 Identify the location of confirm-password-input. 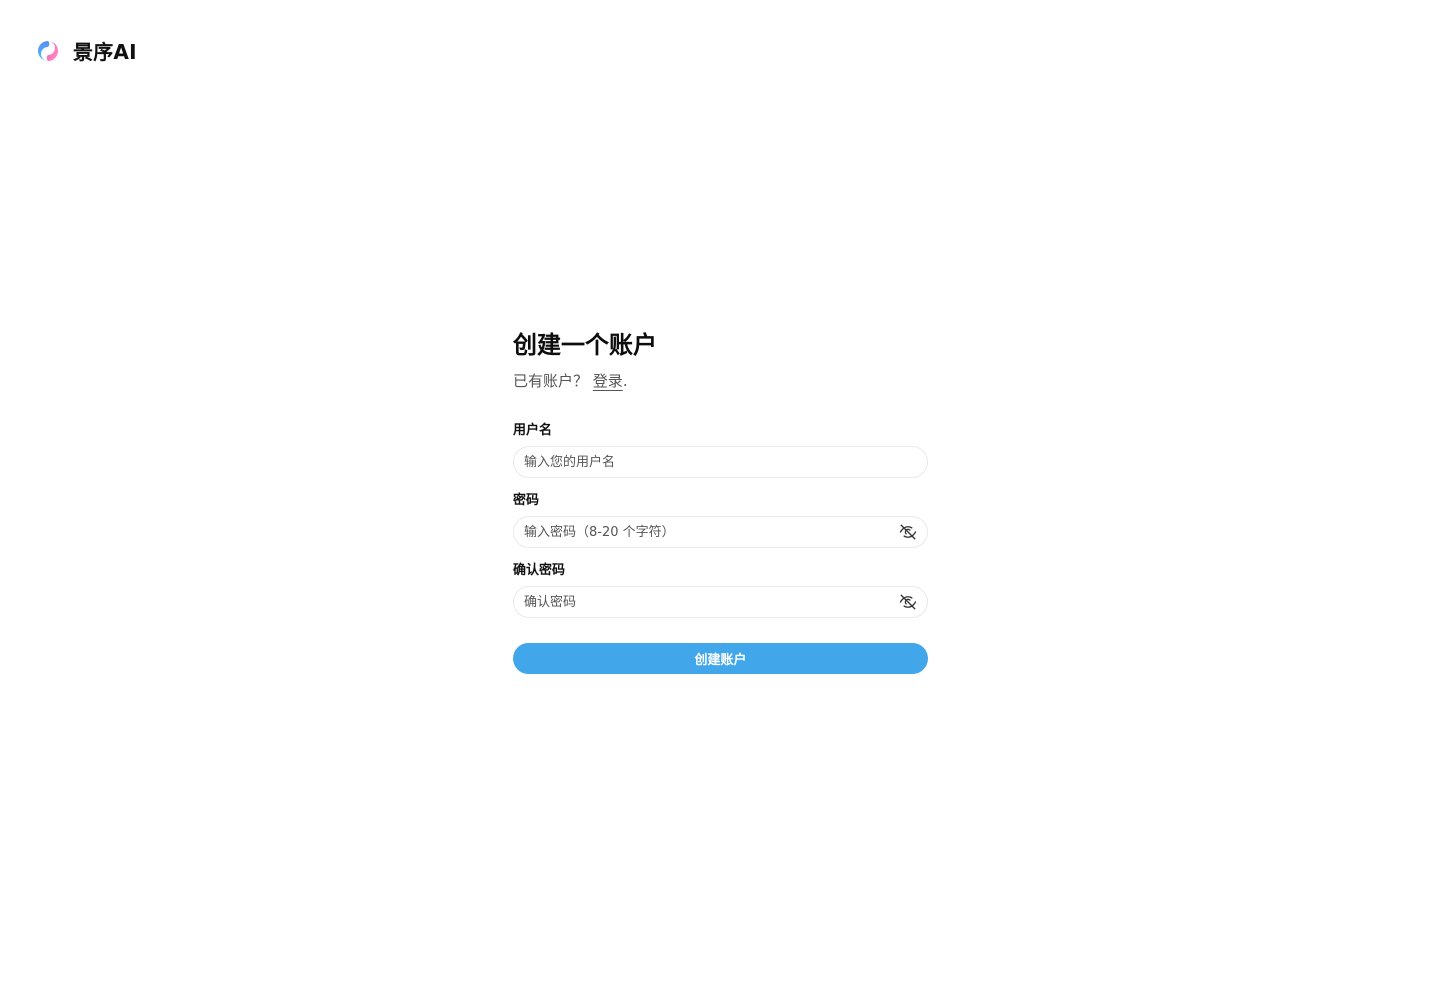
(711, 602).